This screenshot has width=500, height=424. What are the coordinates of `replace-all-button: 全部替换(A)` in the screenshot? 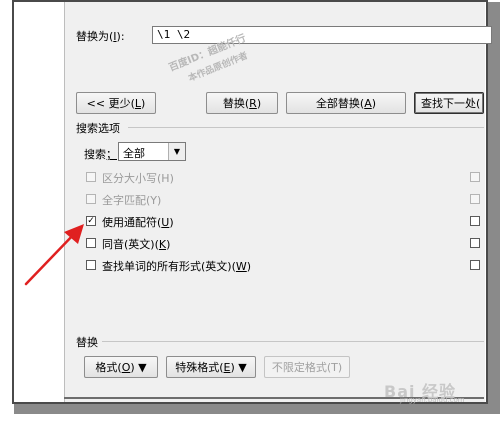 It's located at (346, 103).